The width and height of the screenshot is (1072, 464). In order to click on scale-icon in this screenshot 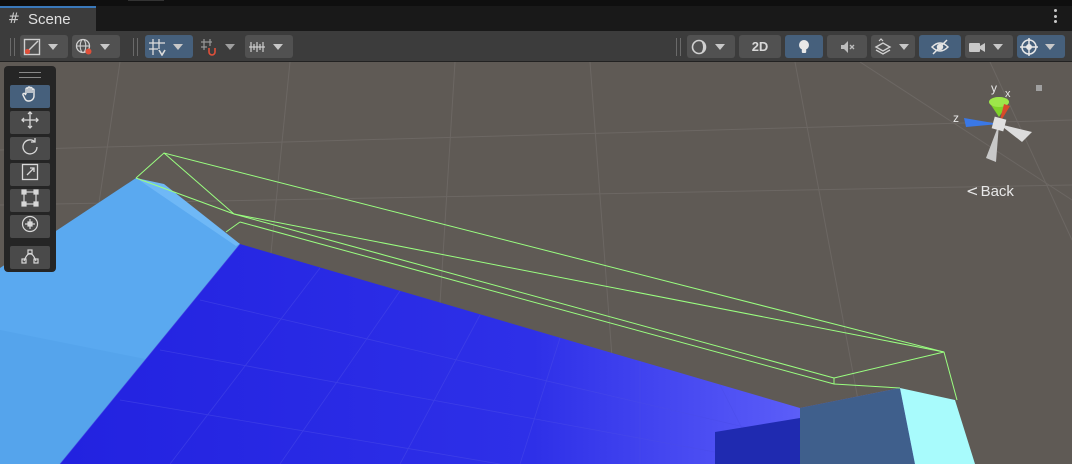, I will do `click(30, 174)`.